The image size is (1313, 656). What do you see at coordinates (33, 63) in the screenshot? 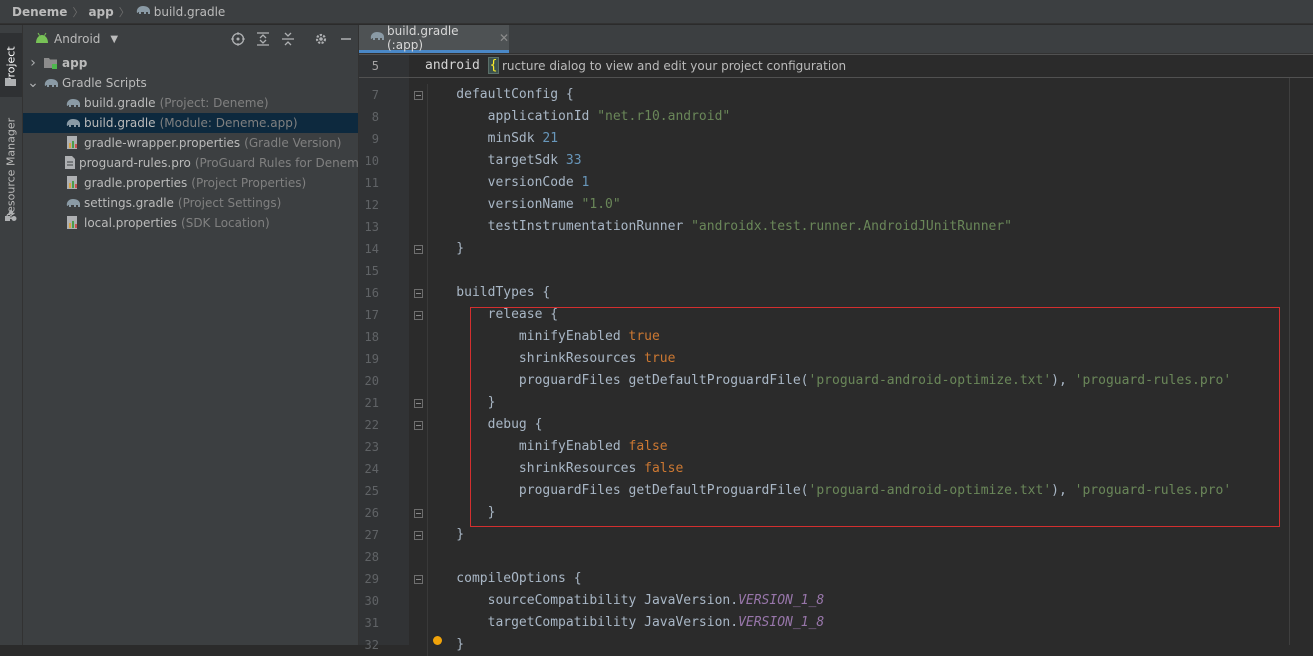
I see `chevron-right-icon: ›` at bounding box center [33, 63].